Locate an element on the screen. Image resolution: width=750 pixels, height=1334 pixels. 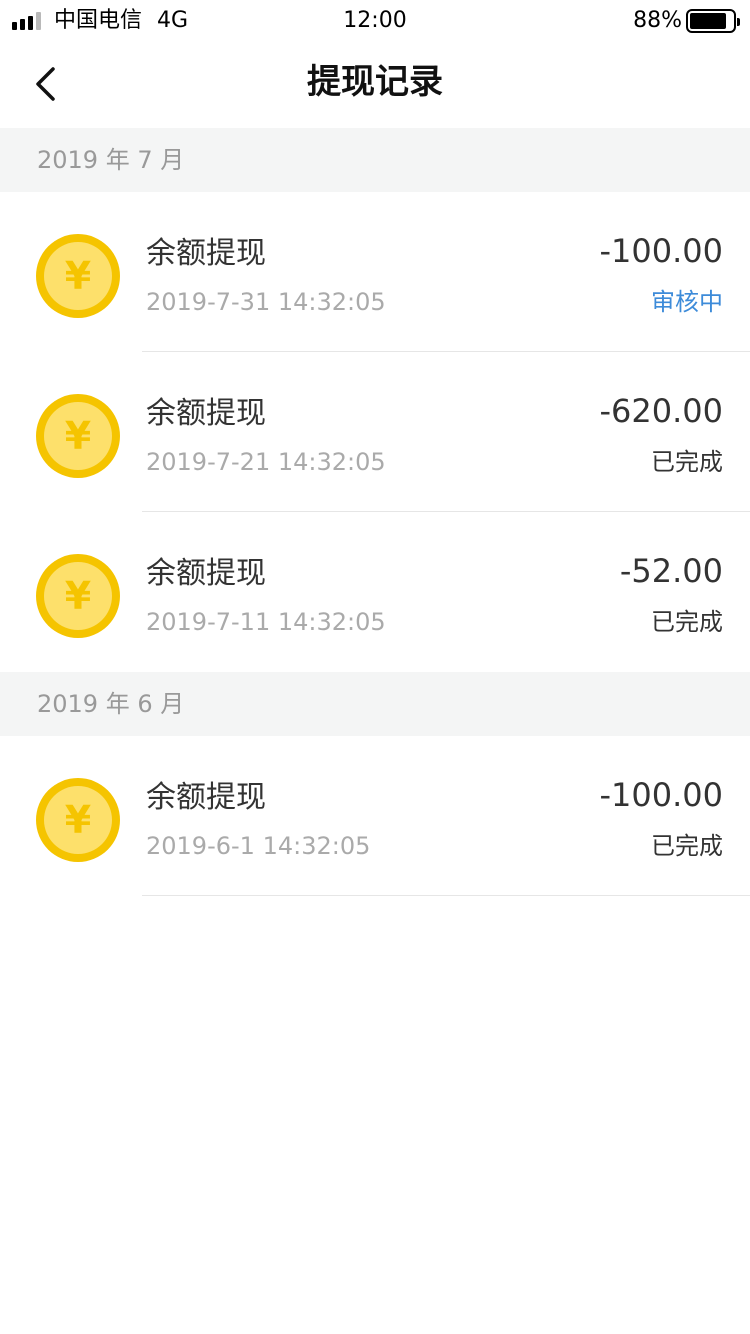
record-amount: -52.00 is located at coordinates (671, 571).